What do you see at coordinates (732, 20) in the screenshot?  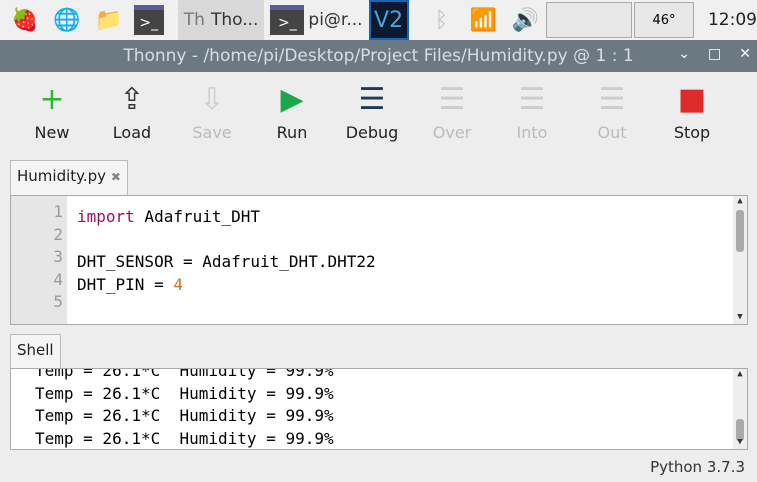 I see `clock: 12:09` at bounding box center [732, 20].